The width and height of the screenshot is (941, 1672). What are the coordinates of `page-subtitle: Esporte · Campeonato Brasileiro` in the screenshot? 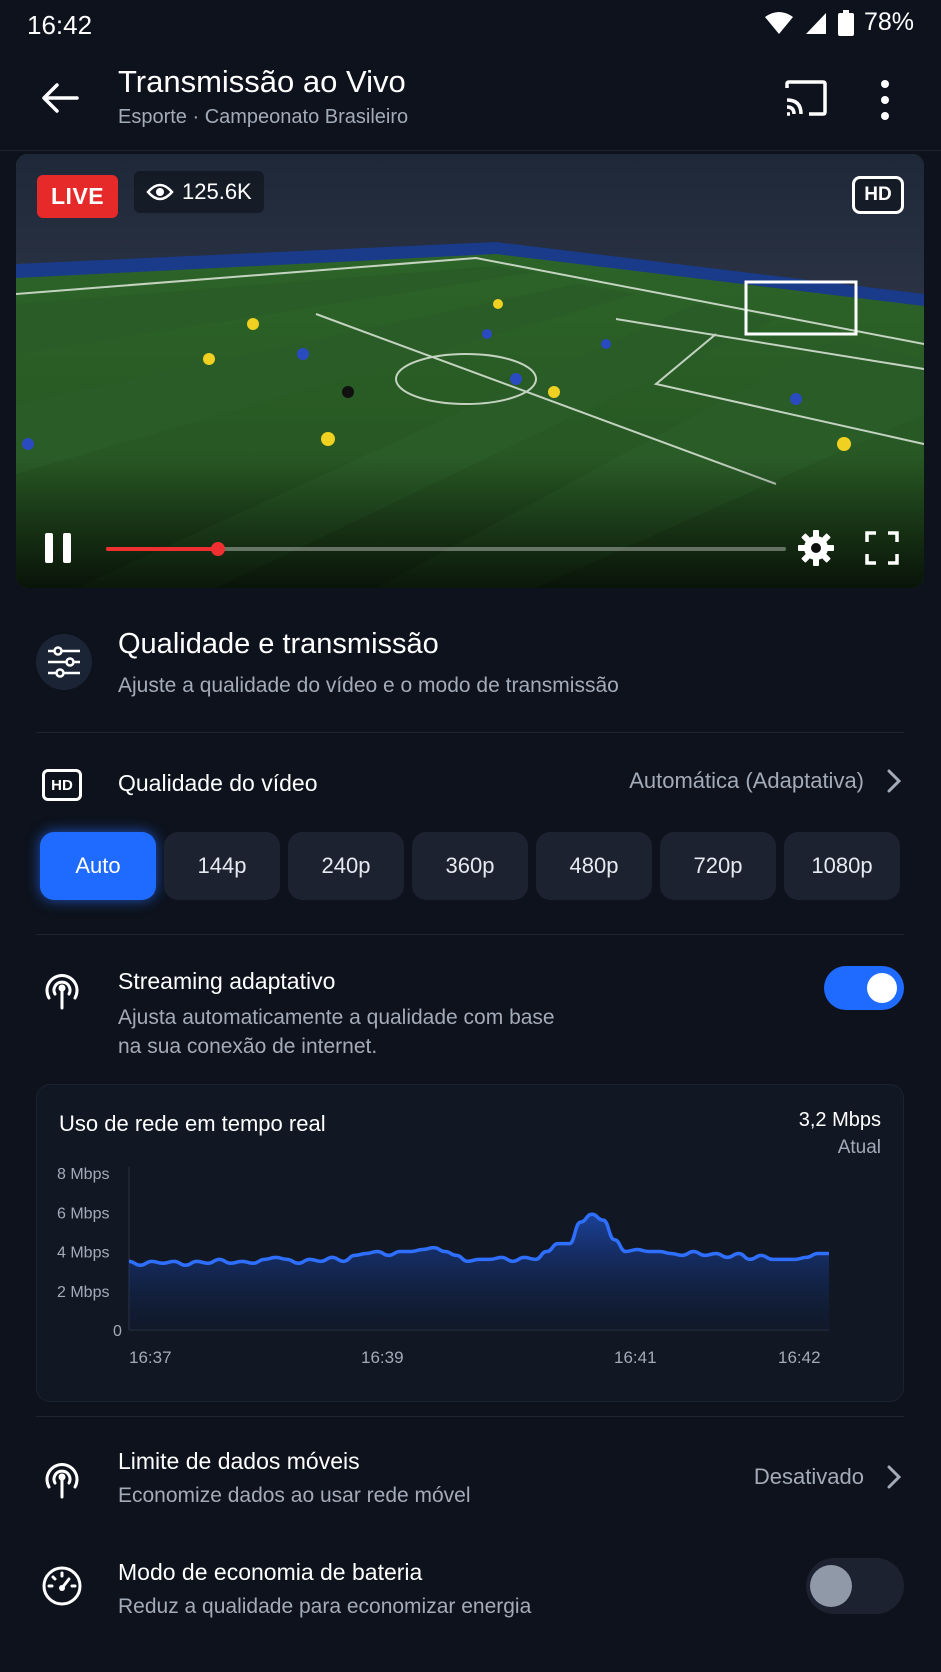 It's located at (263, 117).